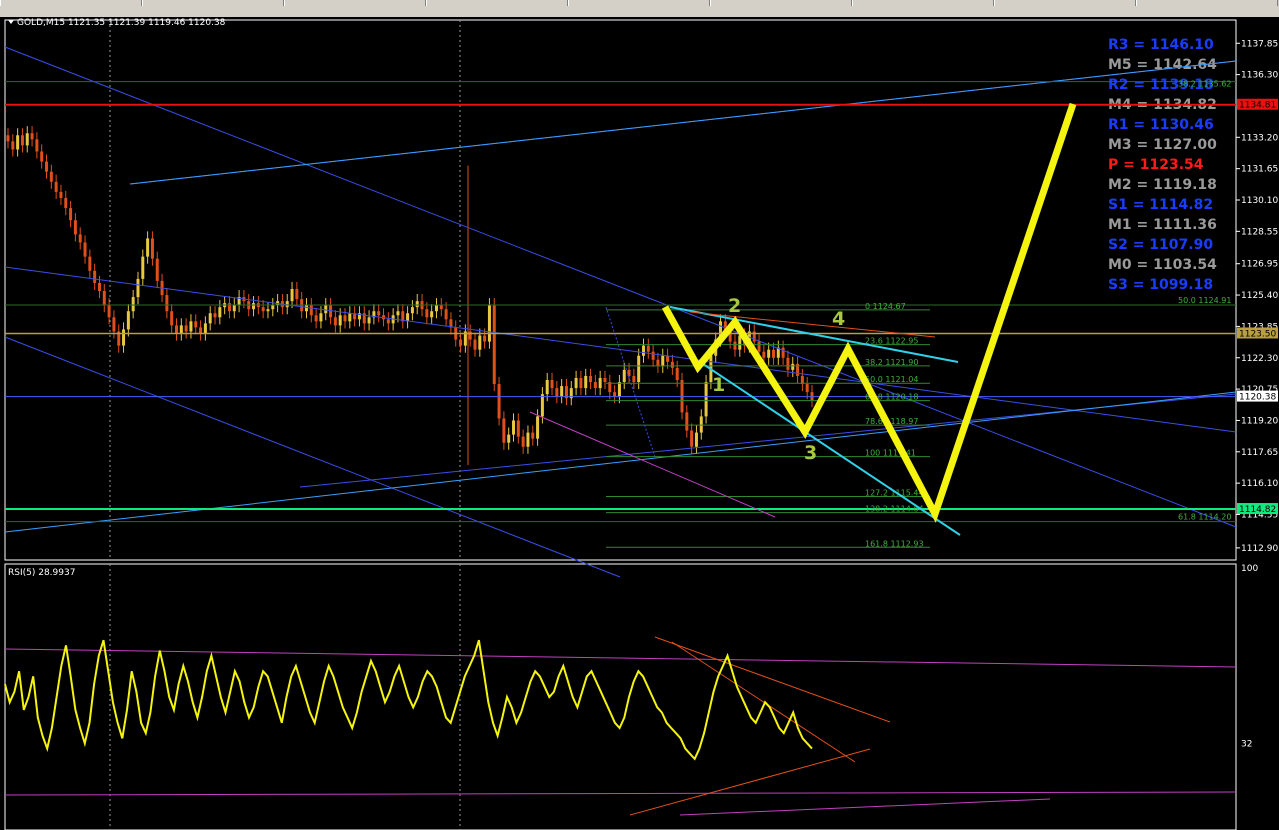 The width and height of the screenshot is (1279, 830). What do you see at coordinates (1259, 453) in the screenshot?
I see `y-axis-tick-label: 1117.65` at bounding box center [1259, 453].